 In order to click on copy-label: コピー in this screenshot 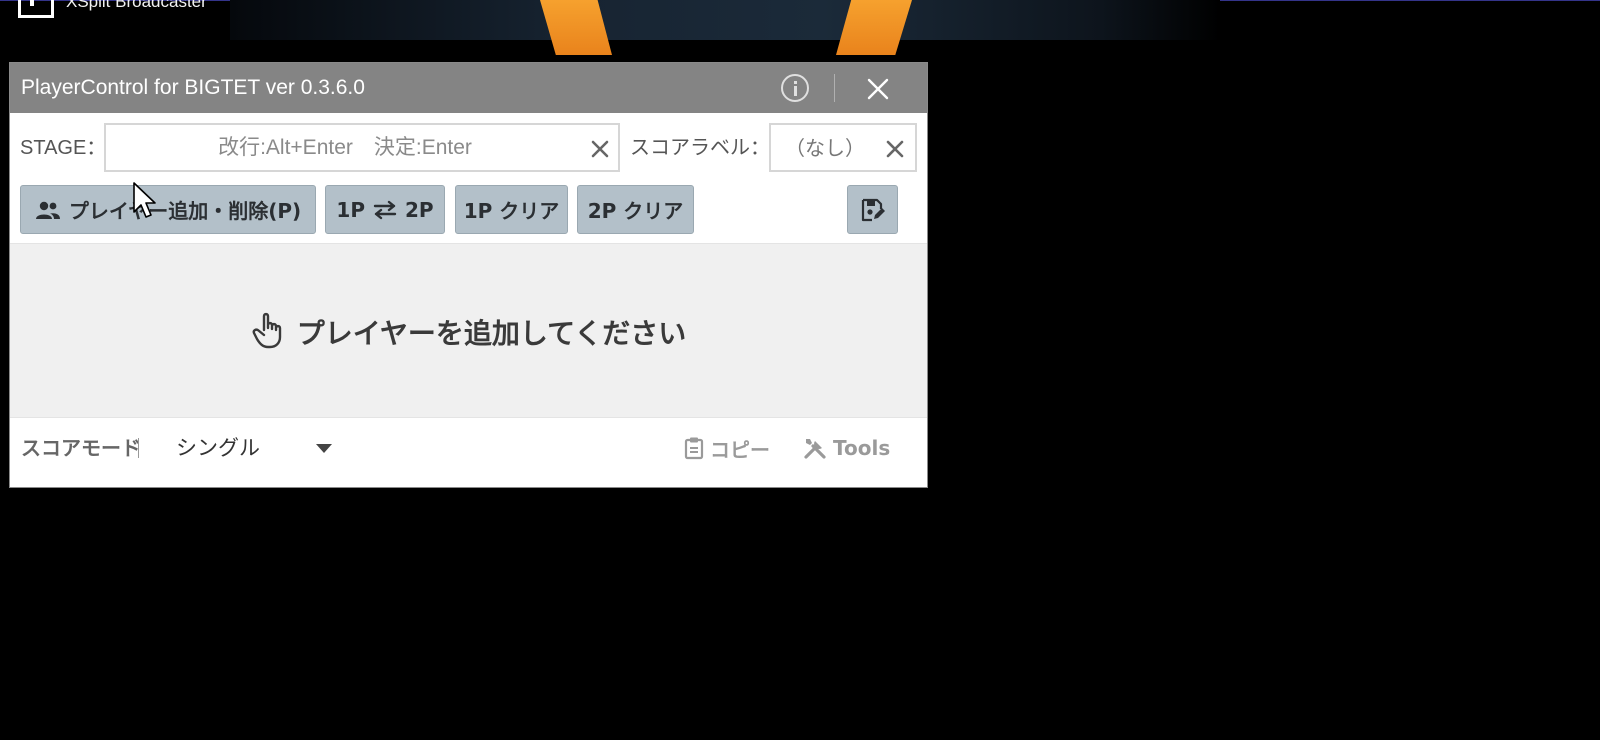, I will do `click(740, 449)`.